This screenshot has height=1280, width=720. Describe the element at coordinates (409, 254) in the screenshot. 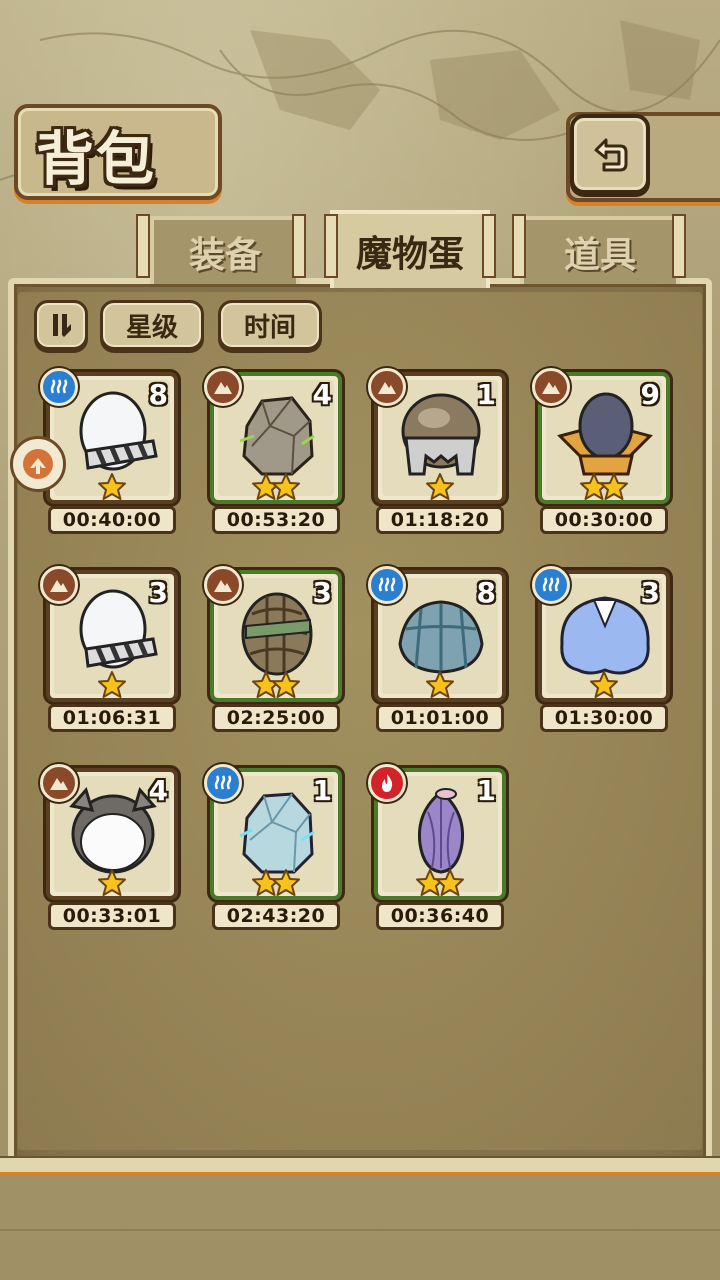

I see `tab-label: 魔物蛋` at that location.